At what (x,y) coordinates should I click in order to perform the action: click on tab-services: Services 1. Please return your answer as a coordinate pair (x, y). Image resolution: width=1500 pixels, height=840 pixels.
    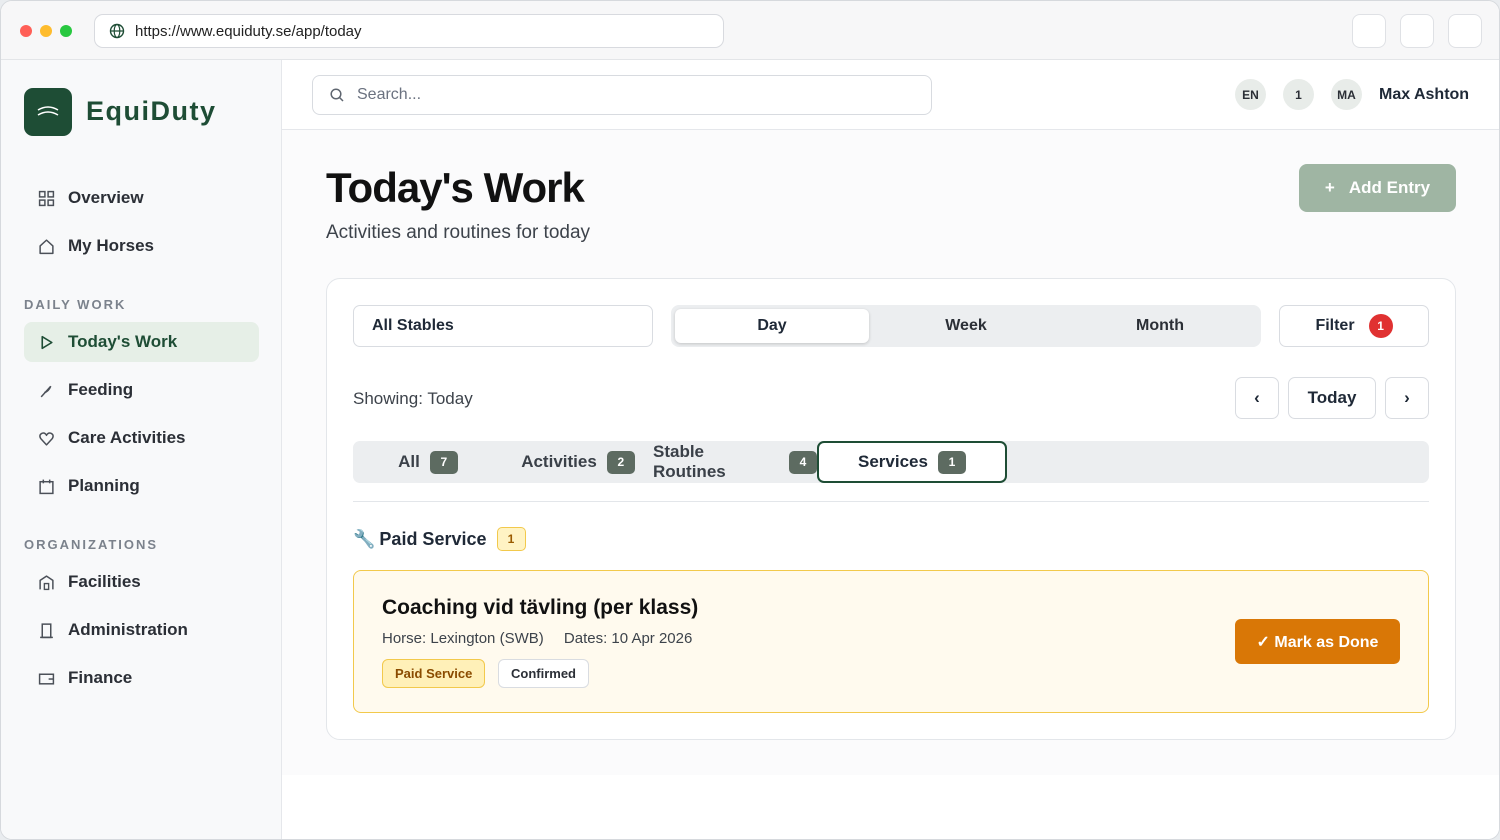
    Looking at the image, I should click on (912, 462).